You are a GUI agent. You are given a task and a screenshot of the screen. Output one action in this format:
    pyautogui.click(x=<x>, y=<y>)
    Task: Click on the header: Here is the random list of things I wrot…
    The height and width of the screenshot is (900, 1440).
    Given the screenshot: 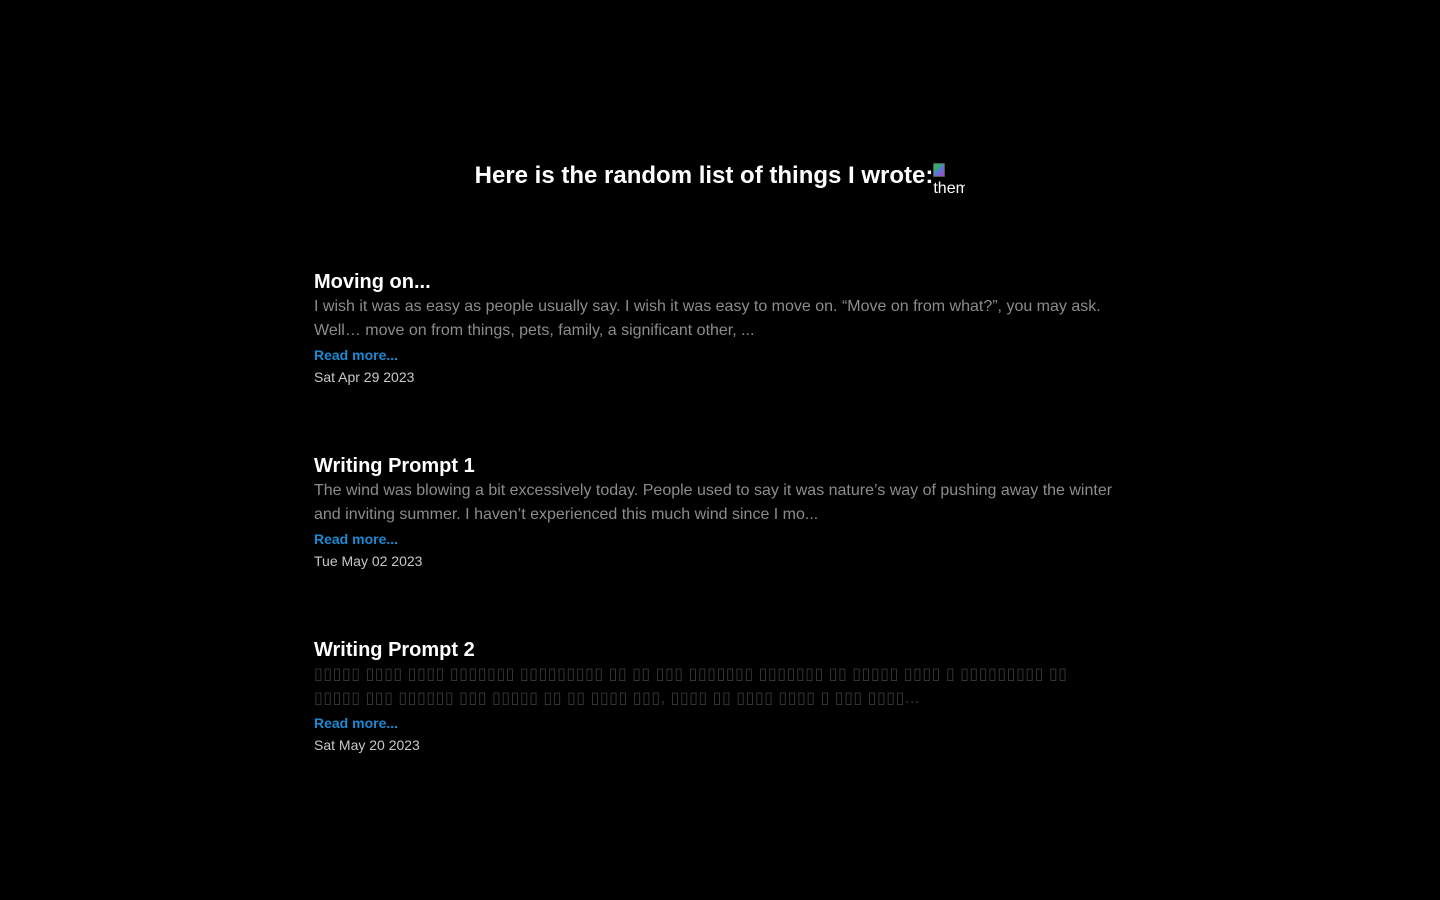 What is the action you would take?
    pyautogui.click(x=720, y=179)
    